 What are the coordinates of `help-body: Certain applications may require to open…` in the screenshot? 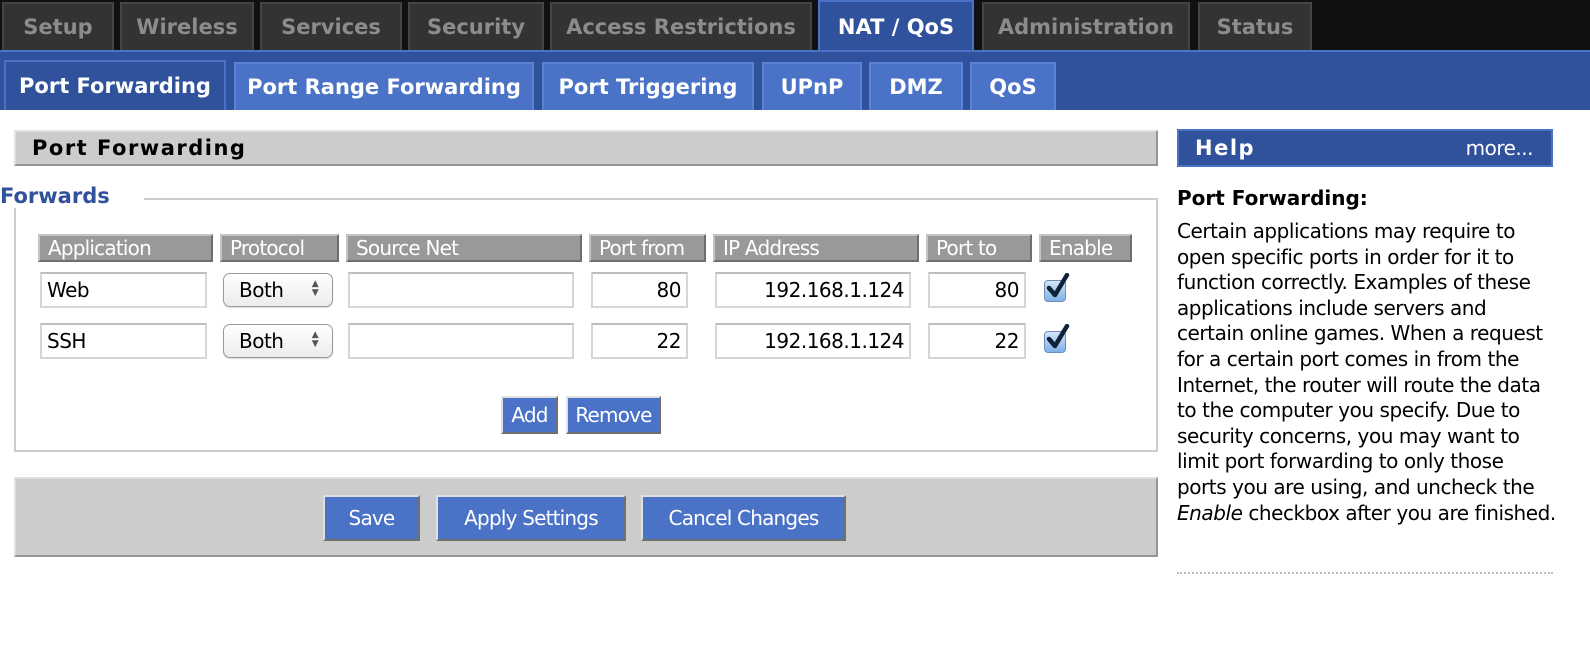 It's located at (1367, 372).